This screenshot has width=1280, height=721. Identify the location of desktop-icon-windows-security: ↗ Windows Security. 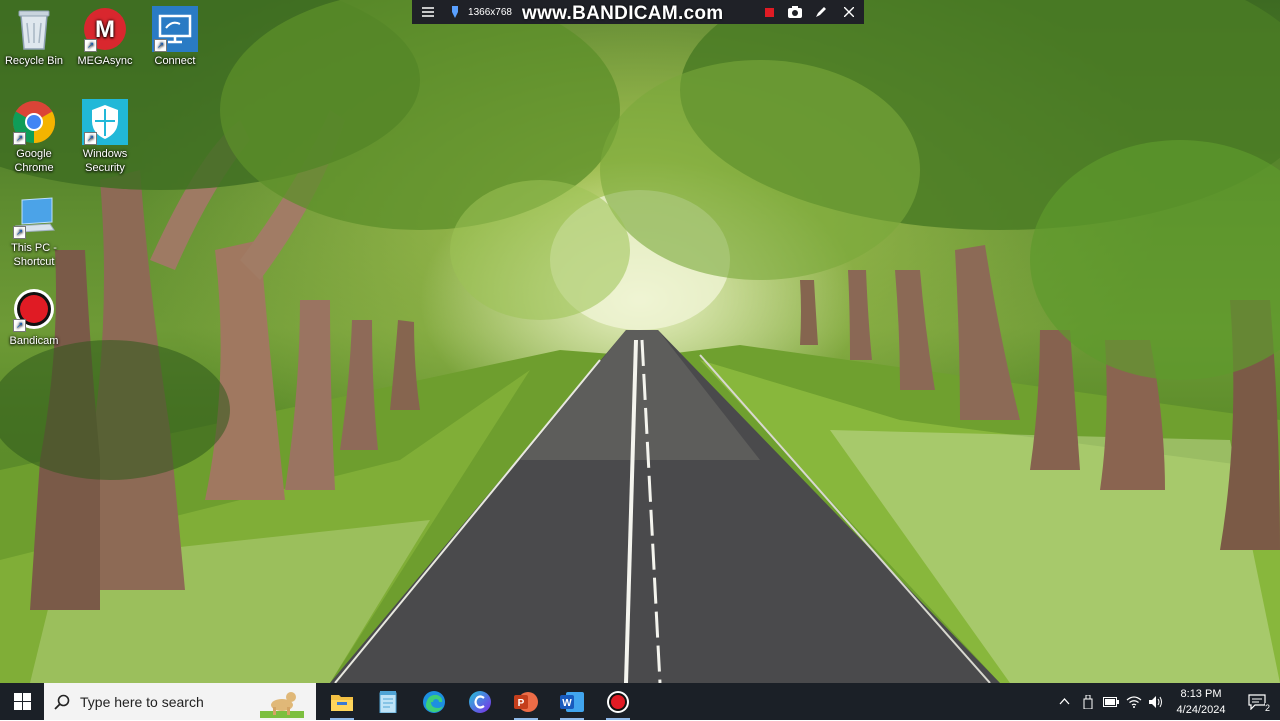
(105, 137).